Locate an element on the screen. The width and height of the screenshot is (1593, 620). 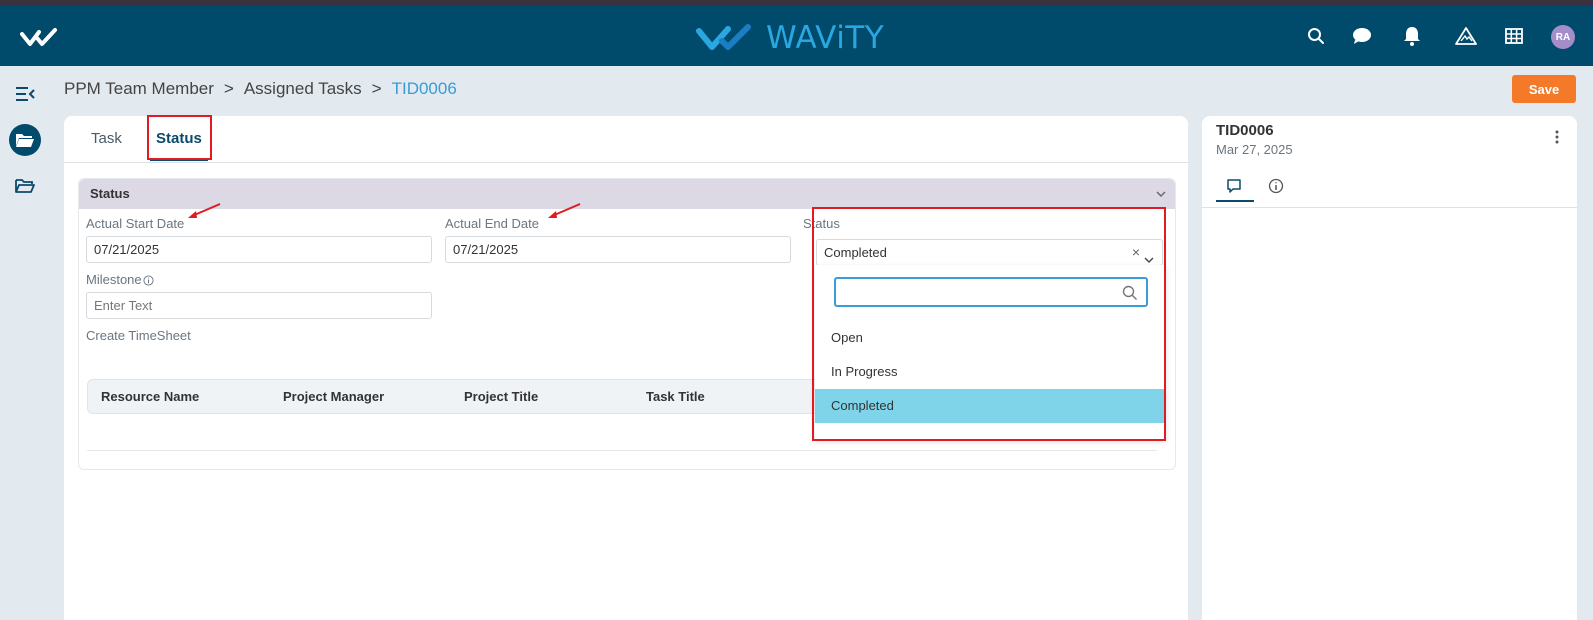
milestone-label-text: Milestone is located at coordinates (114, 279).